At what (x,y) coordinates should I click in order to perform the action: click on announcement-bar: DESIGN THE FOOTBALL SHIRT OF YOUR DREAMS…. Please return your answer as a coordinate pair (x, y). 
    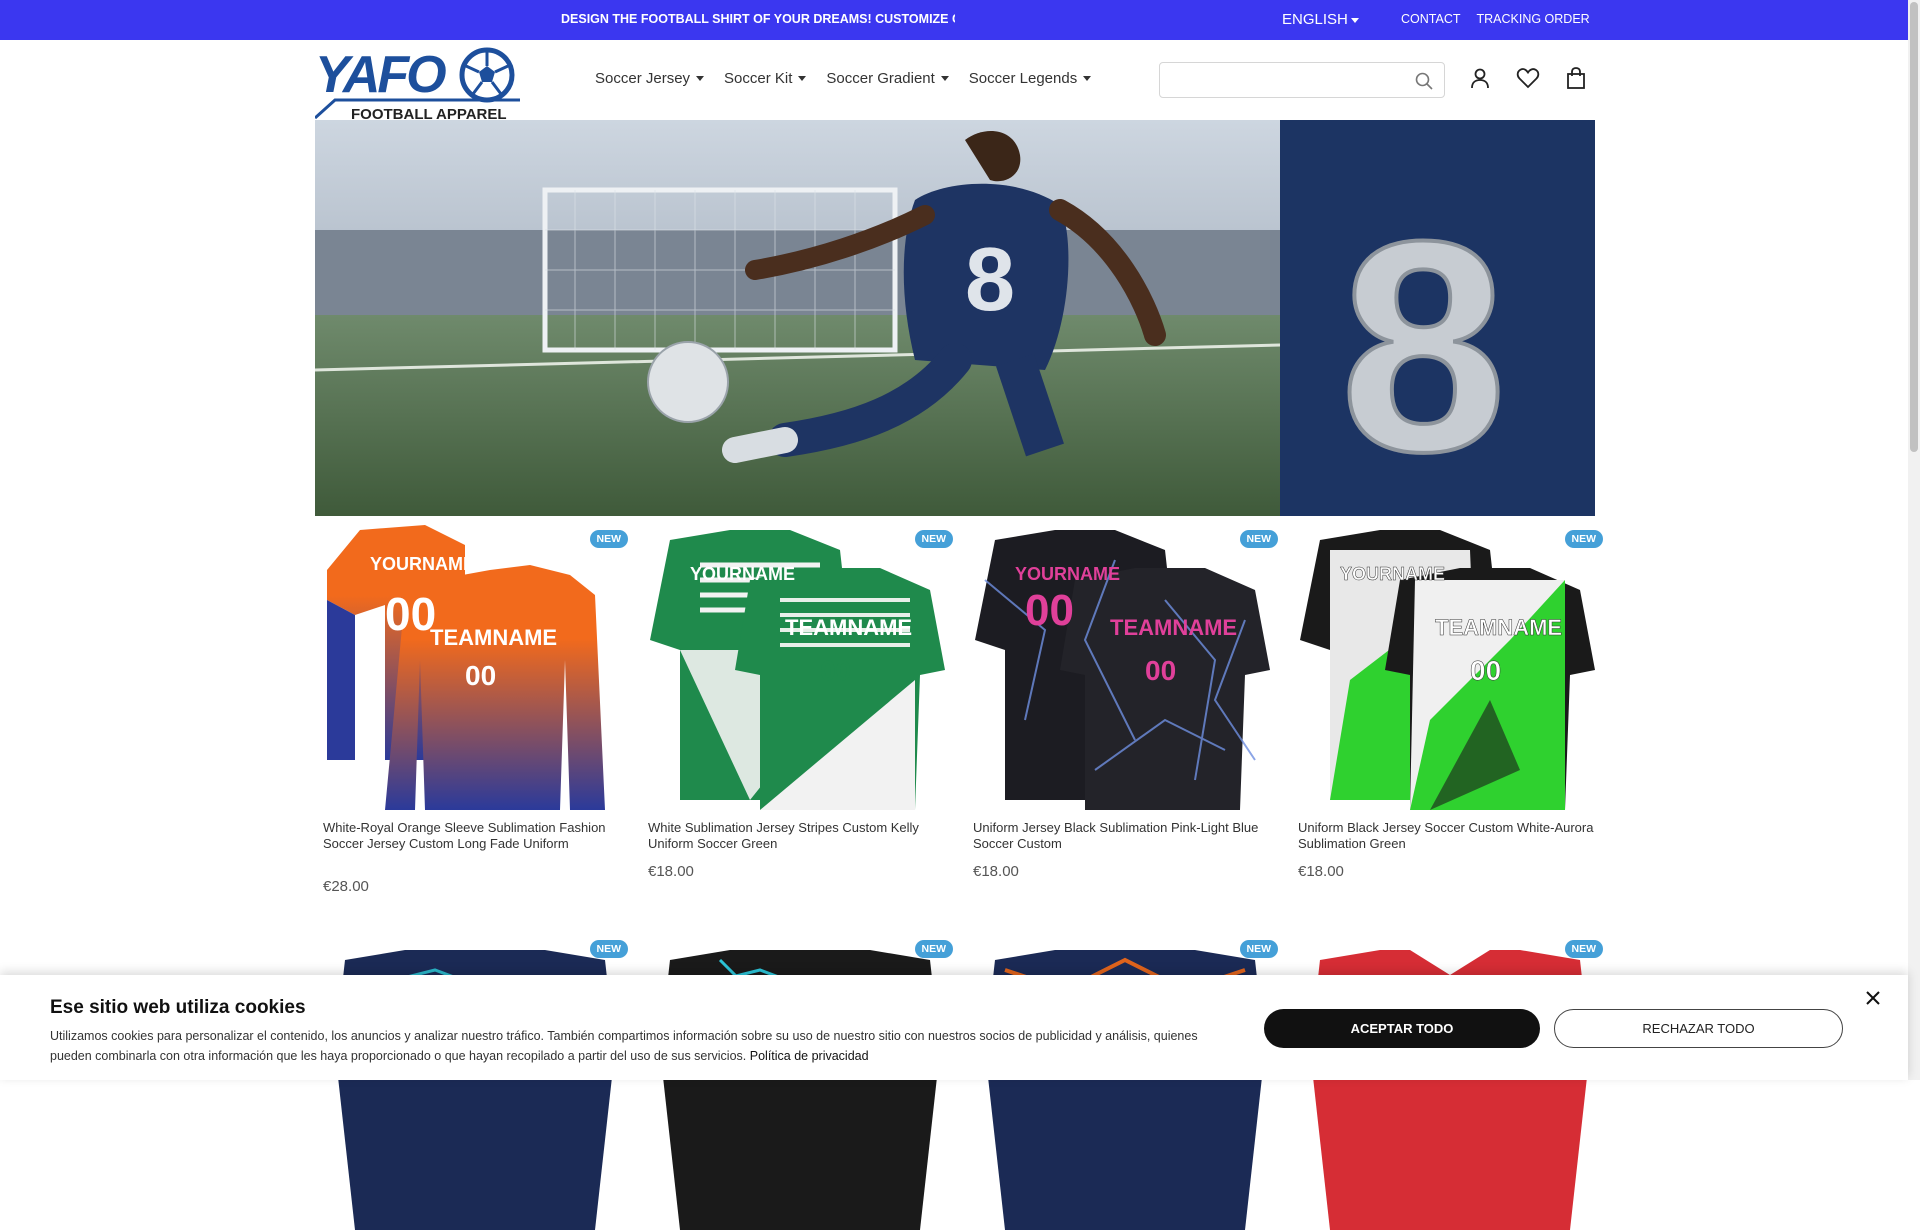
    Looking at the image, I should click on (954, 20).